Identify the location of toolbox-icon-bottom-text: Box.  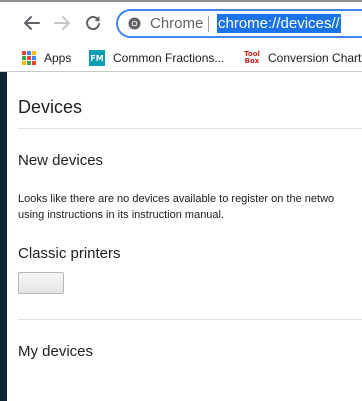
(252, 61).